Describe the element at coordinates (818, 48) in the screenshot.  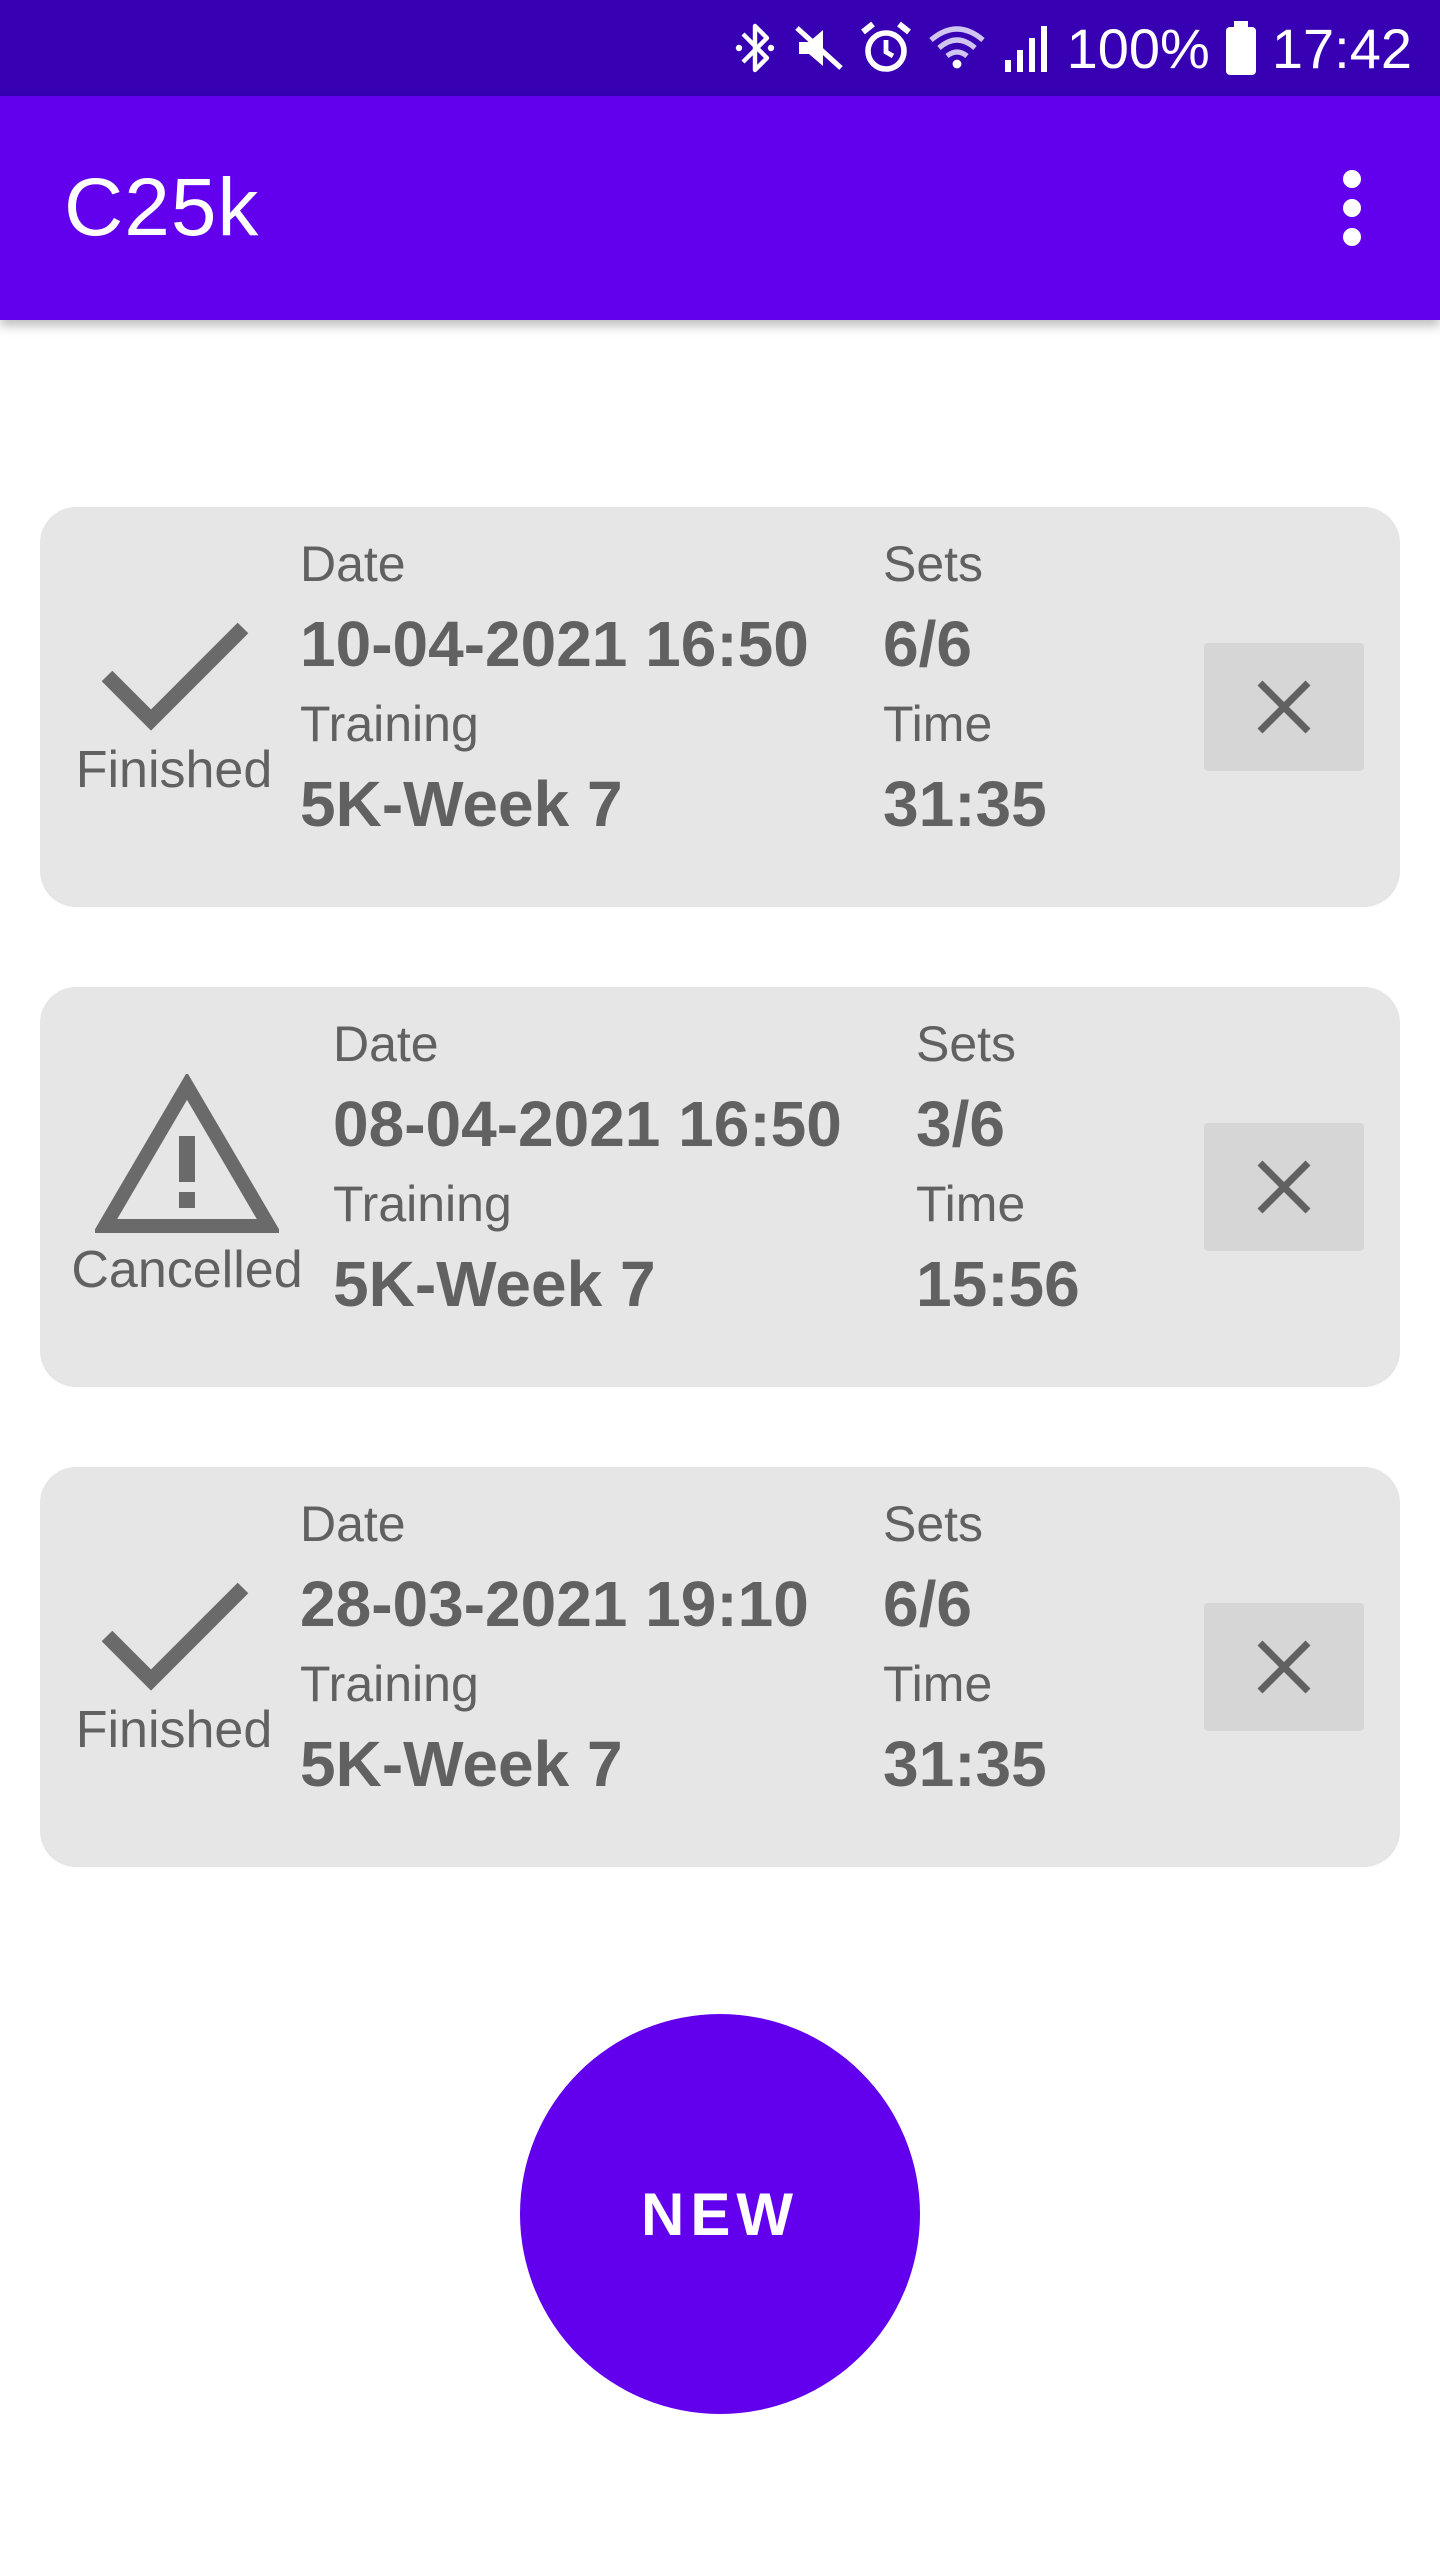
I see `mute-icon` at that location.